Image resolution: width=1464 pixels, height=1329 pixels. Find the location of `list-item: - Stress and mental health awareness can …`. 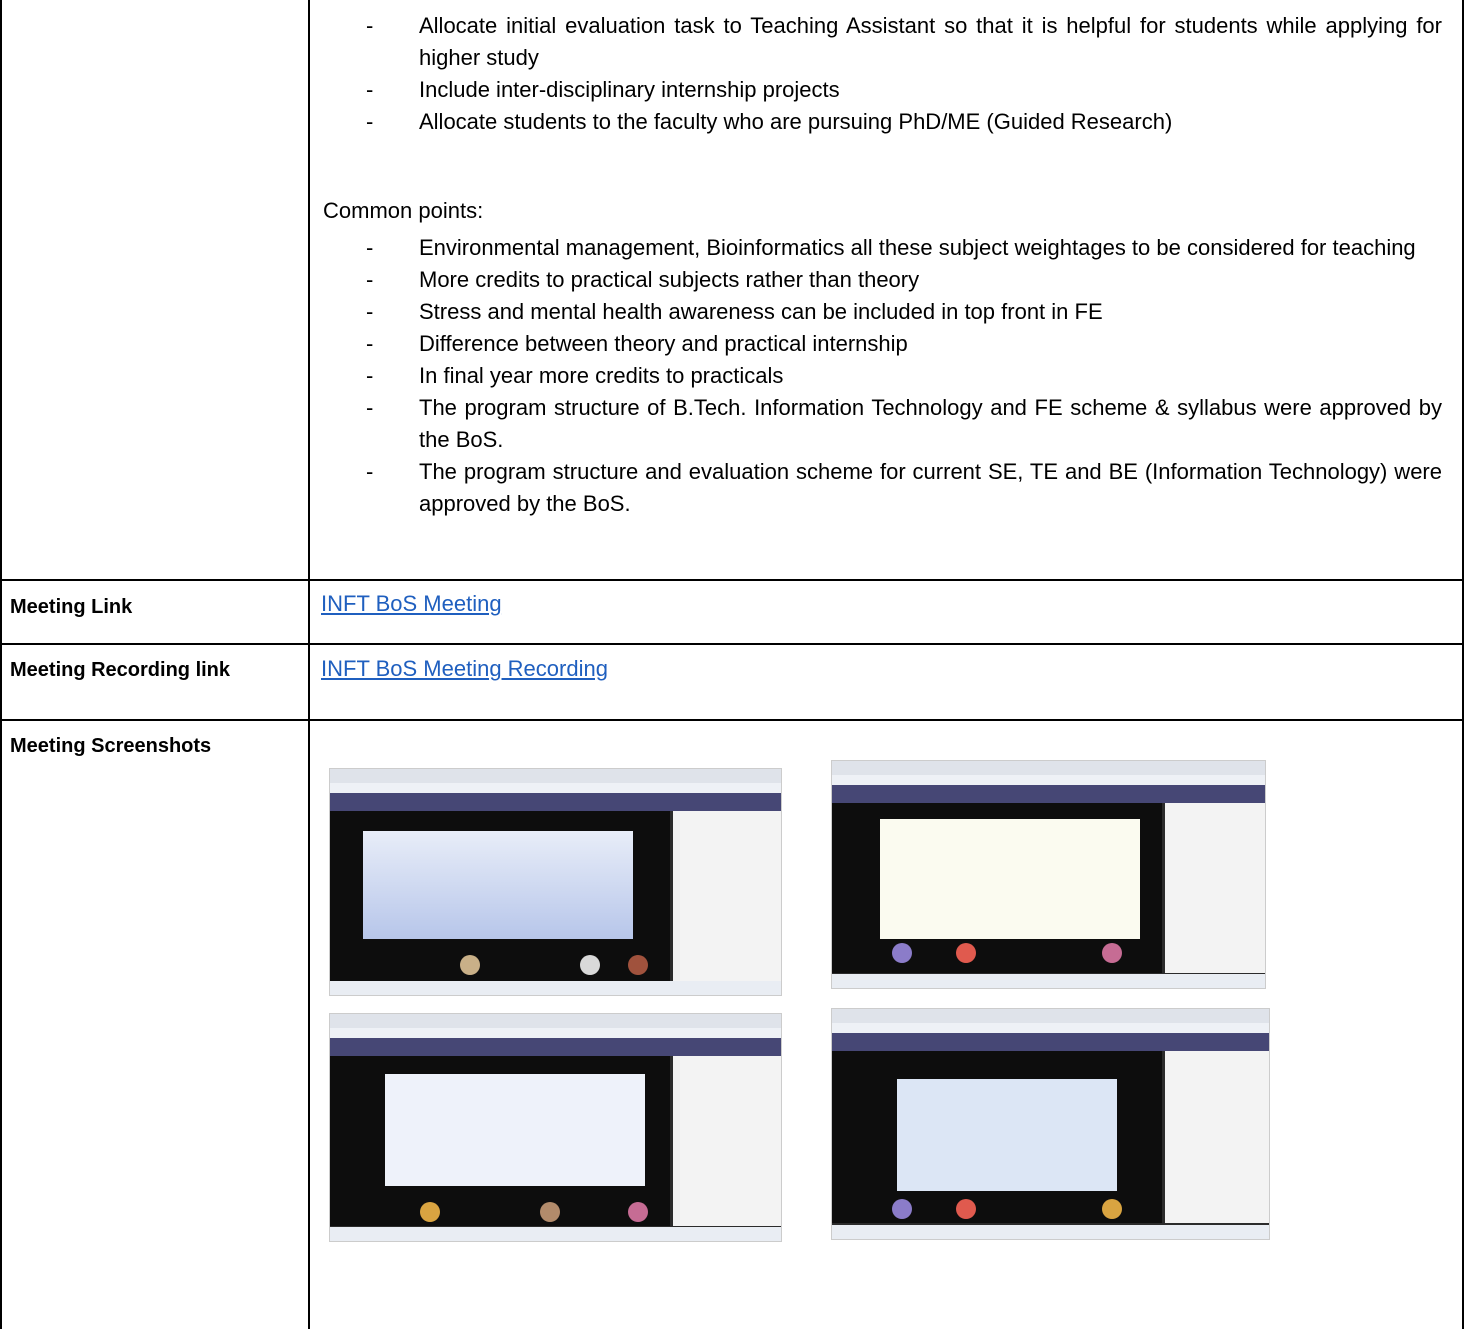

list-item: - Stress and mental health awareness can … is located at coordinates (734, 311).